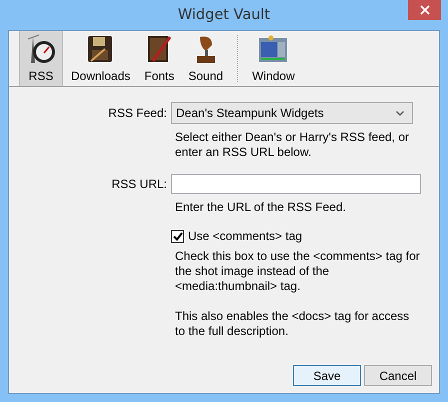 This screenshot has width=448, height=402. Describe the element at coordinates (261, 207) in the screenshot. I see `help-text: Enter the URL of the RSS Feed.` at that location.